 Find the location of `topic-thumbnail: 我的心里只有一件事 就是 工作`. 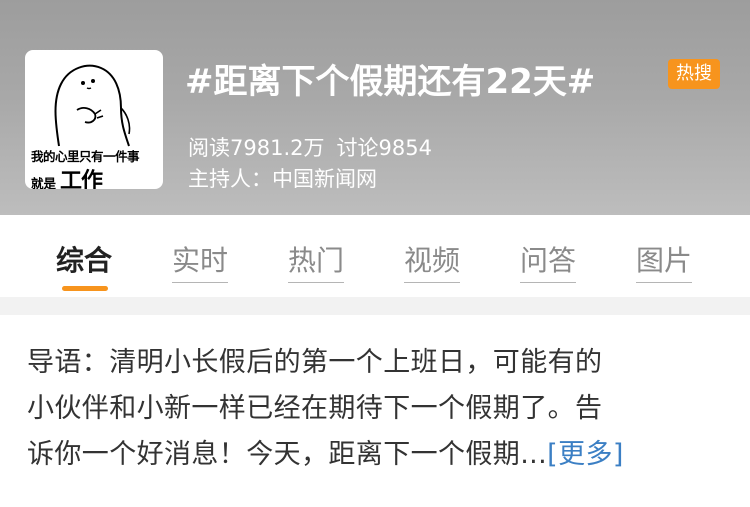

topic-thumbnail: 我的心里只有一件事 就是 工作 is located at coordinates (94, 119).